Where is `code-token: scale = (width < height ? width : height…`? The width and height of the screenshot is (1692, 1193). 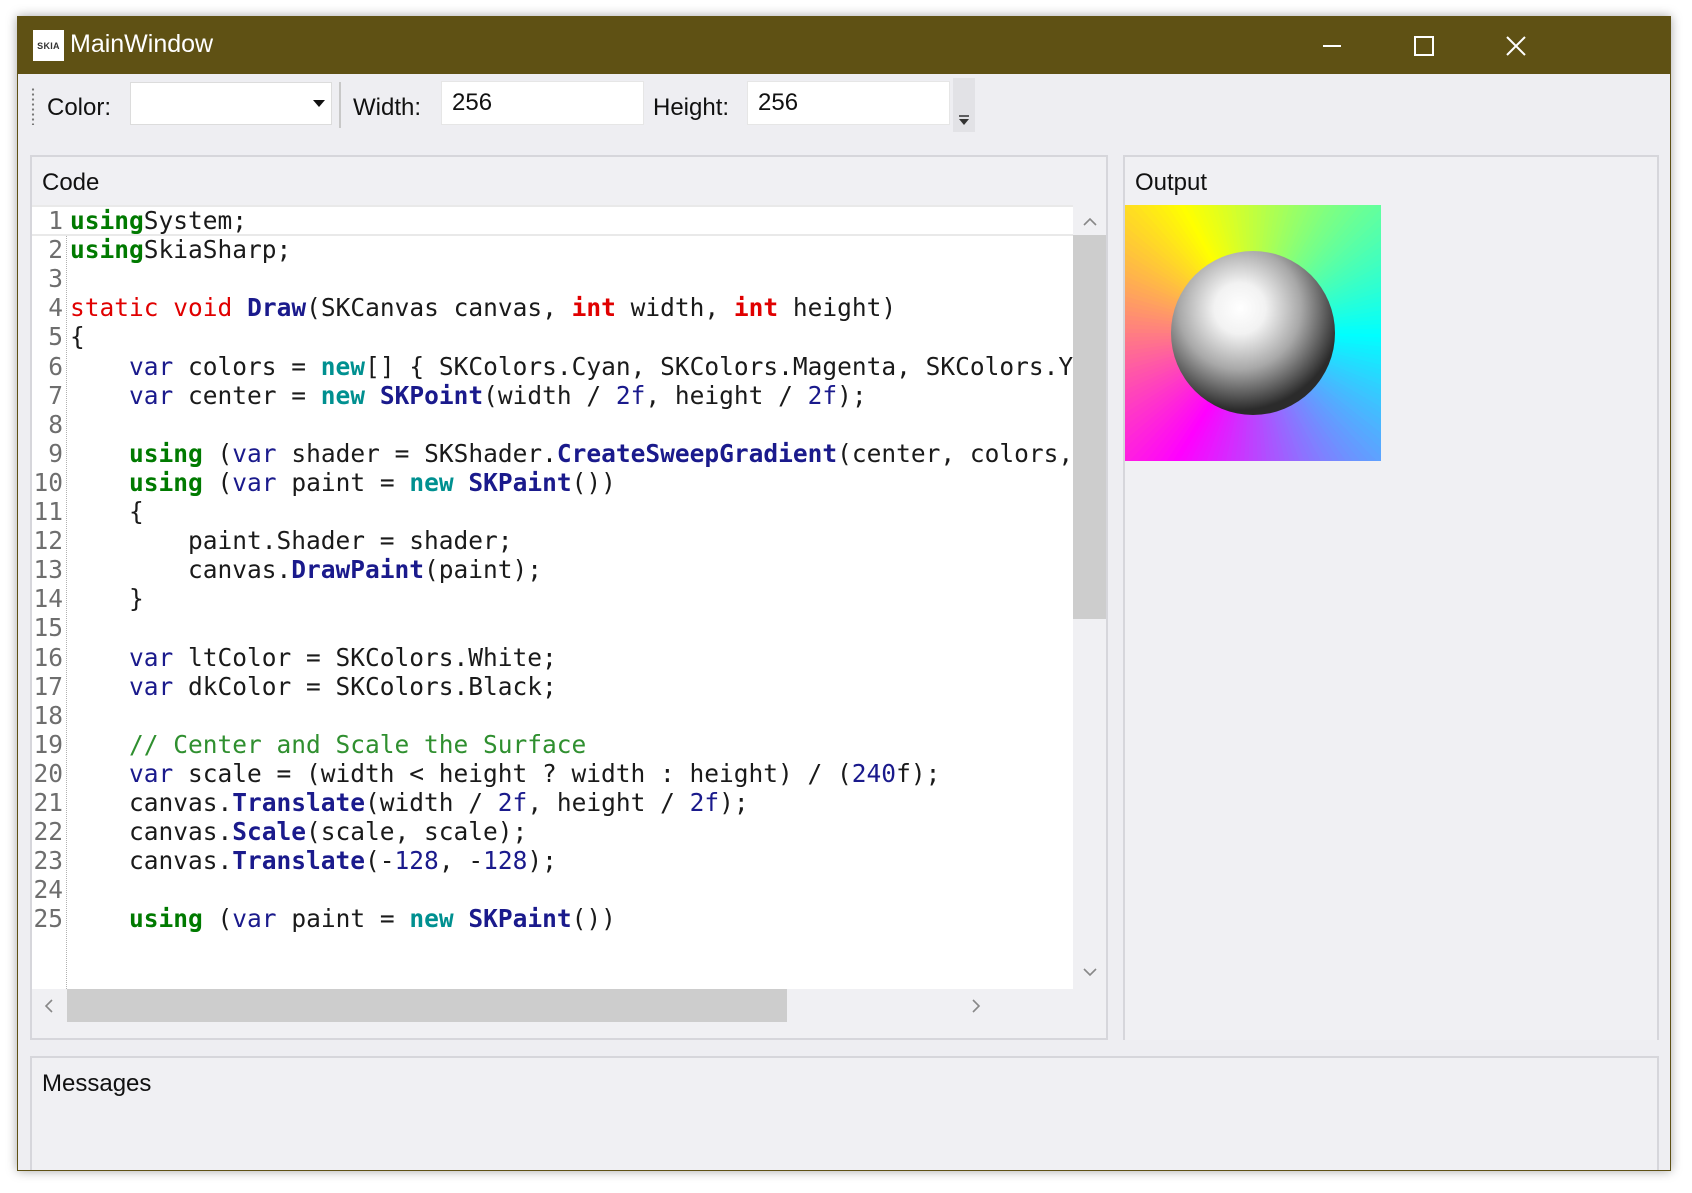 code-token: scale = (width < height ? width : height… is located at coordinates (512, 773).